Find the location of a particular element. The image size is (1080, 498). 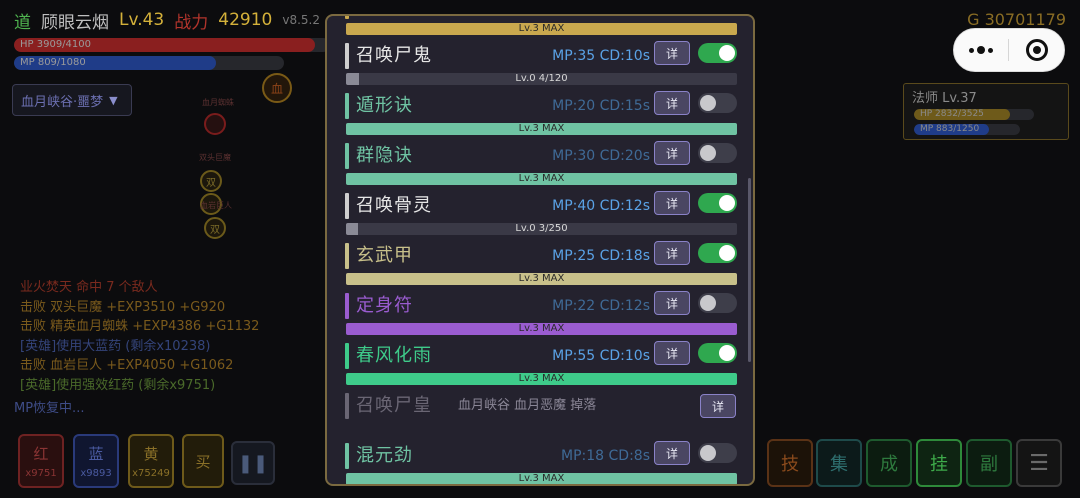

menu-button: ☰ is located at coordinates (1039, 463).